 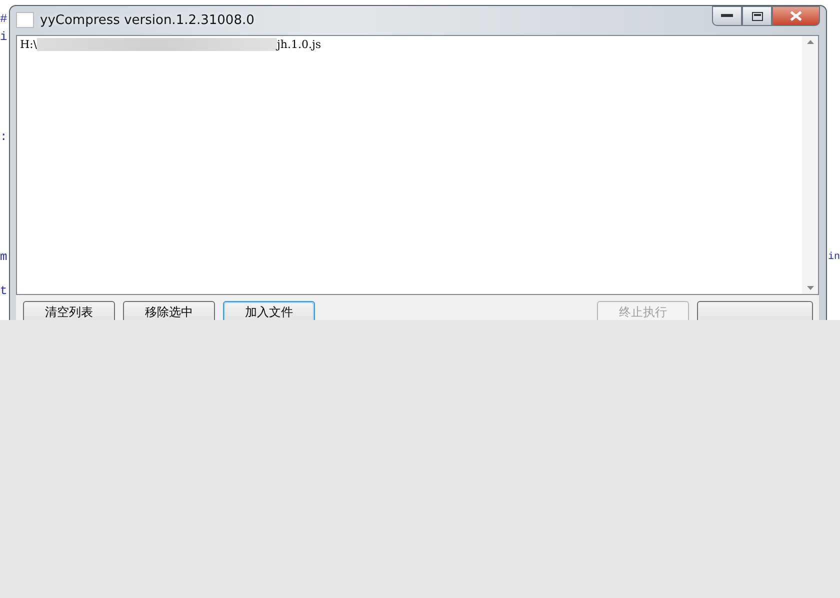 I want to click on code-text: #, so click(x=4, y=19).